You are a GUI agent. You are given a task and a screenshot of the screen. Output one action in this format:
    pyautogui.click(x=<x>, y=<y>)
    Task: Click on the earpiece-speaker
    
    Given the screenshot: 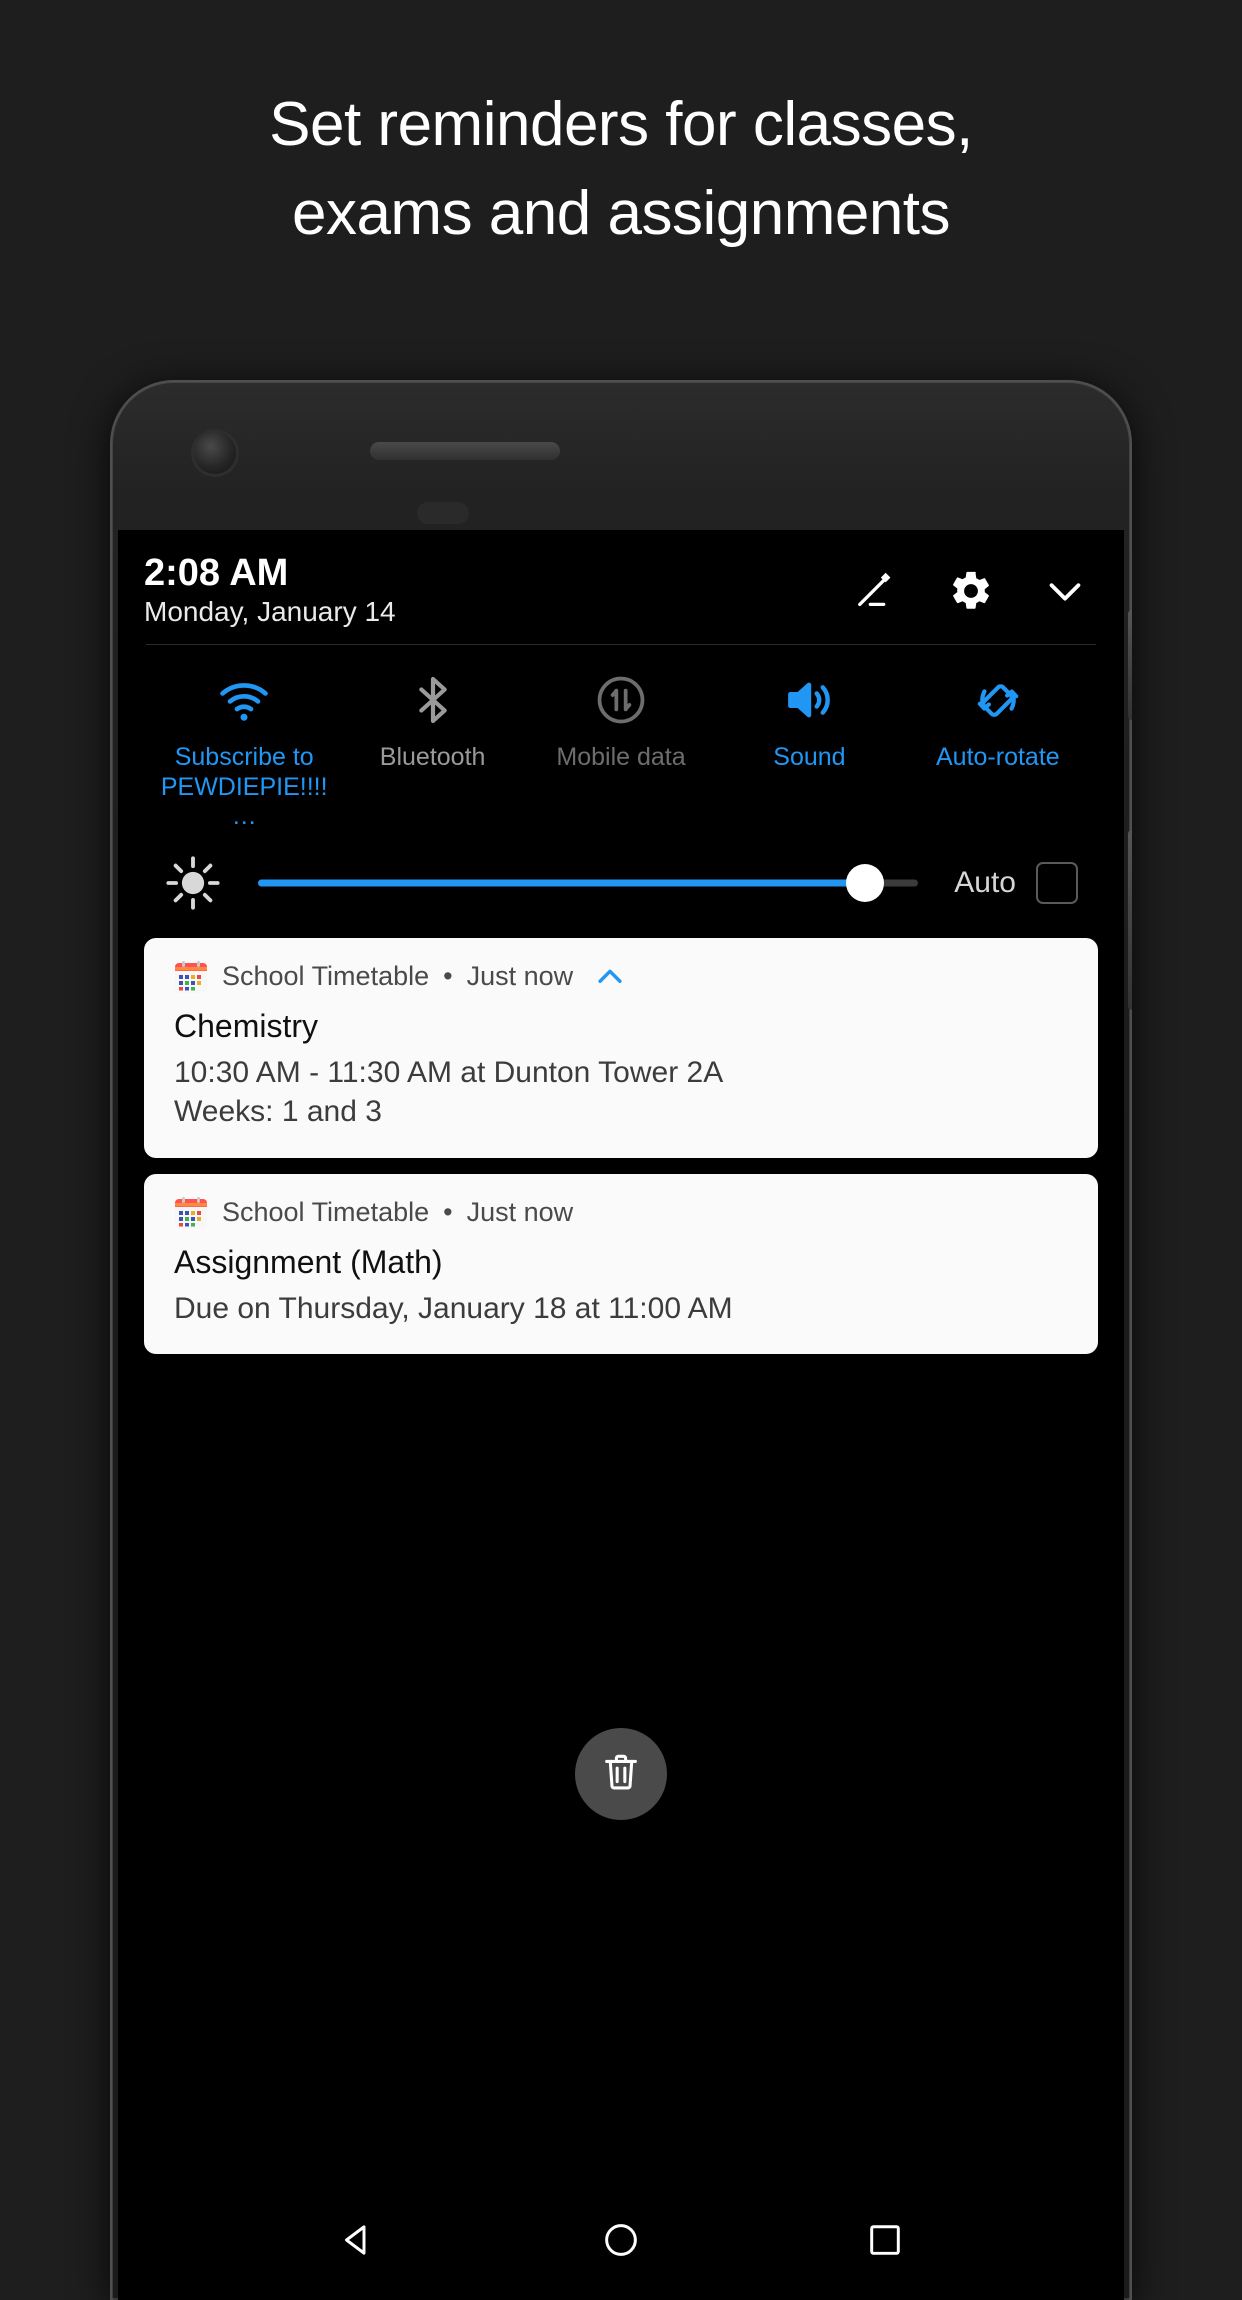 What is the action you would take?
    pyautogui.click(x=465, y=451)
    